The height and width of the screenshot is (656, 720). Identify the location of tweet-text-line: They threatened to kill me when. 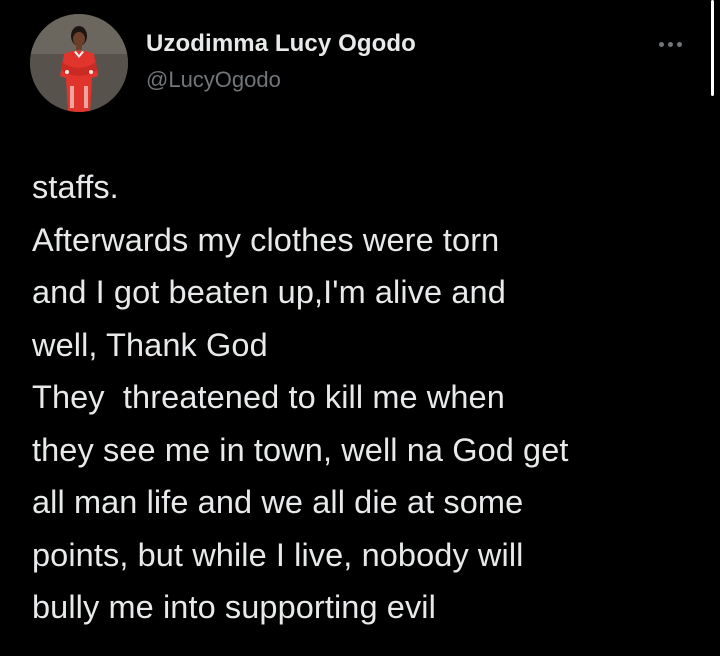
(268, 397).